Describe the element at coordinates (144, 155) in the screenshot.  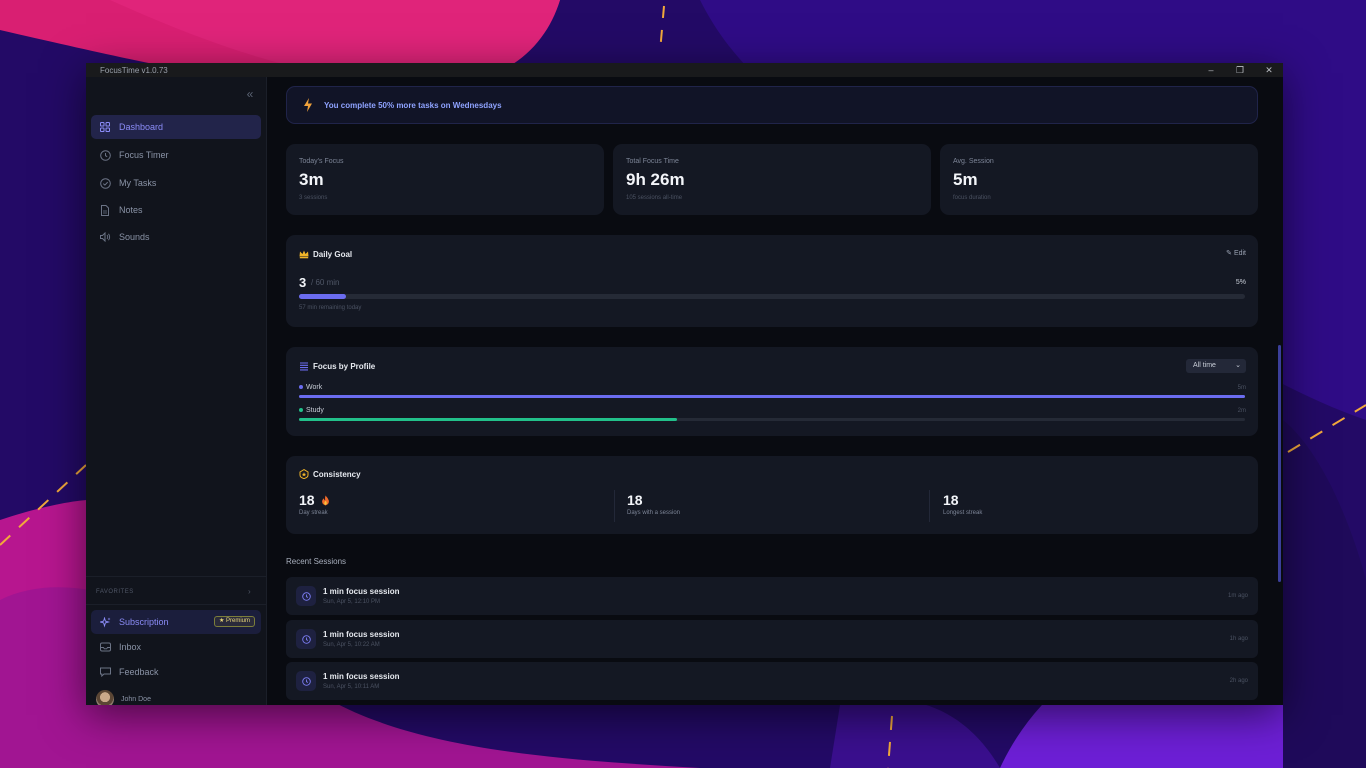
I see `sidebar-item-label: Focus Timer` at that location.